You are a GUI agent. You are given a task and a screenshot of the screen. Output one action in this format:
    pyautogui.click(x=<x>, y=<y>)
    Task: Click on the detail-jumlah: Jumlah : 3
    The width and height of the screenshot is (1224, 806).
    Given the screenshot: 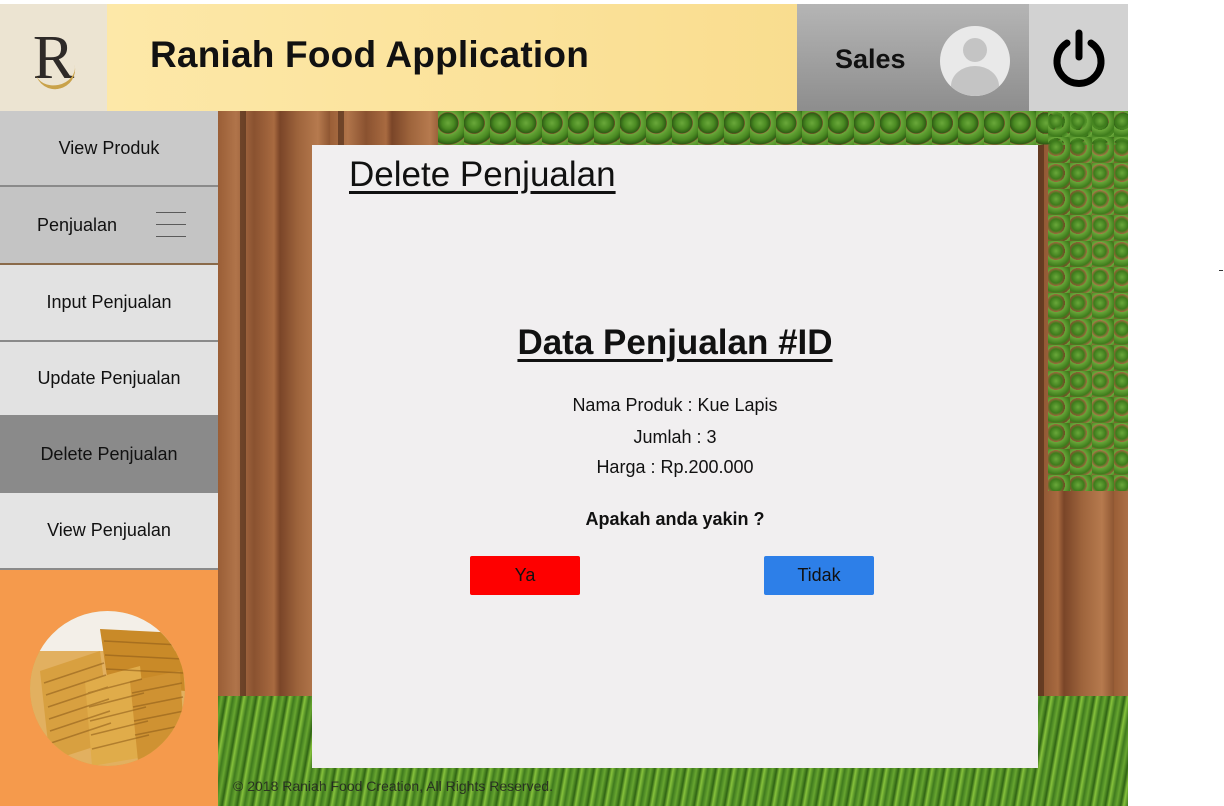 What is the action you would take?
    pyautogui.click(x=675, y=437)
    